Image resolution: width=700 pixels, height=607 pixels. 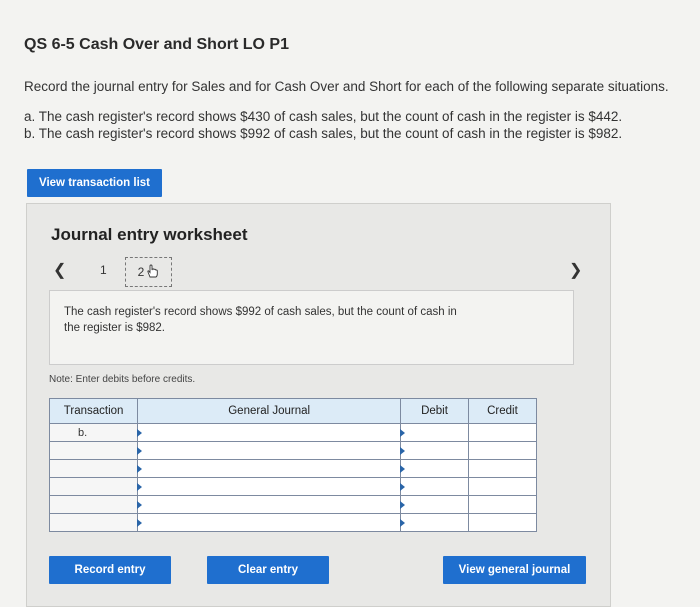 I want to click on view-transaction-list-button: View transaction list, so click(x=94, y=183).